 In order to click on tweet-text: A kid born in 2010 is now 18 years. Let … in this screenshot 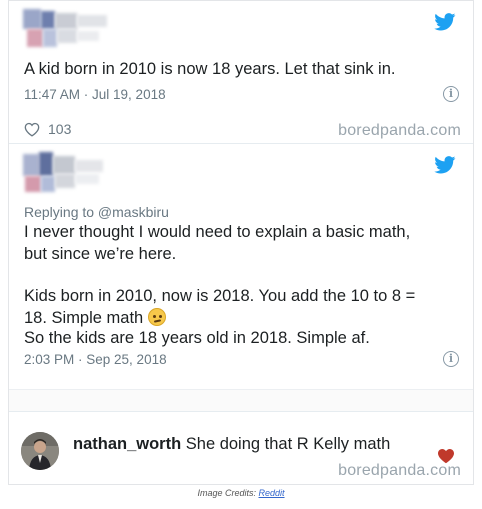, I will do `click(210, 69)`.